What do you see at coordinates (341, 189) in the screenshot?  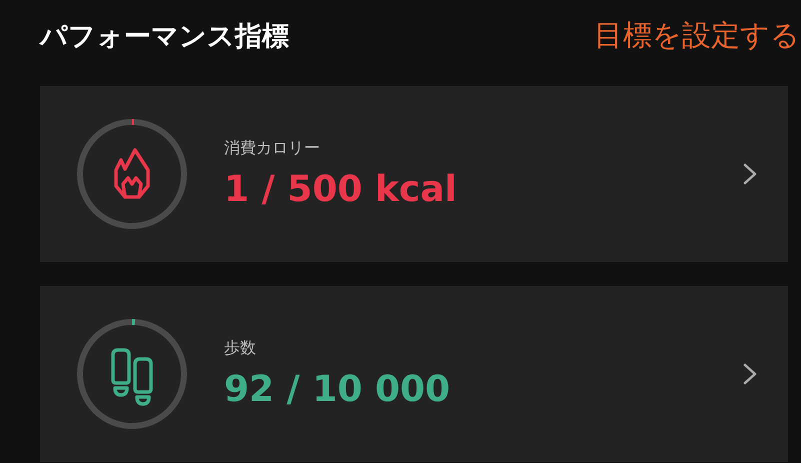 I see `metric-value: 1 / 500 kcal` at bounding box center [341, 189].